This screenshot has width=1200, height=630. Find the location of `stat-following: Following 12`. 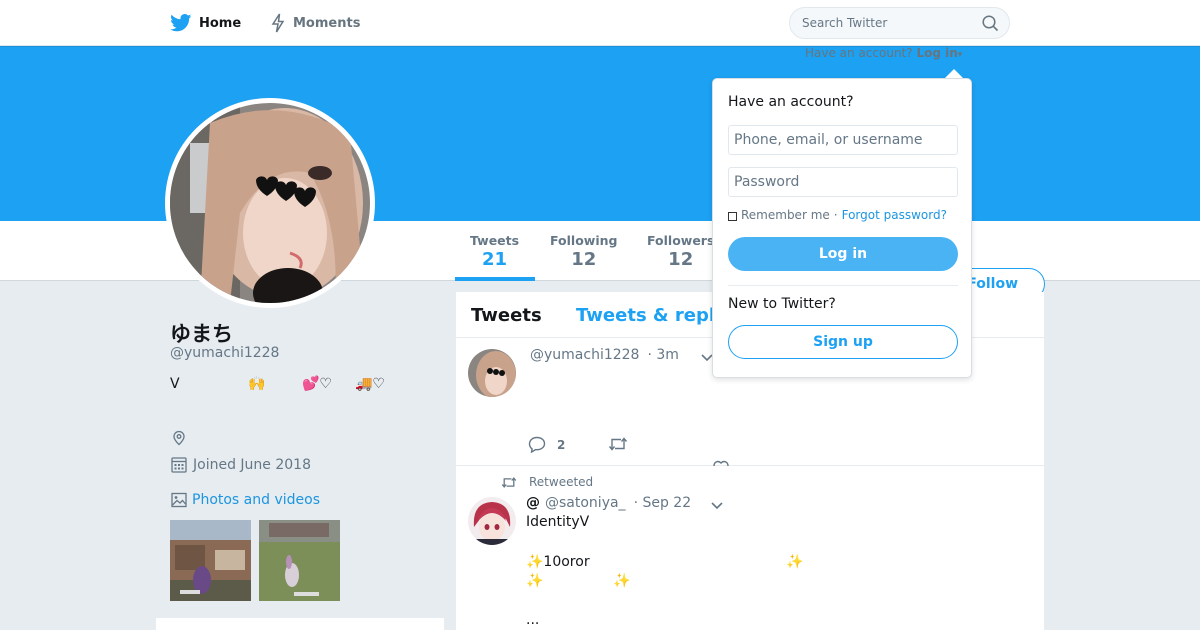

stat-following: Following 12 is located at coordinates (583, 251).